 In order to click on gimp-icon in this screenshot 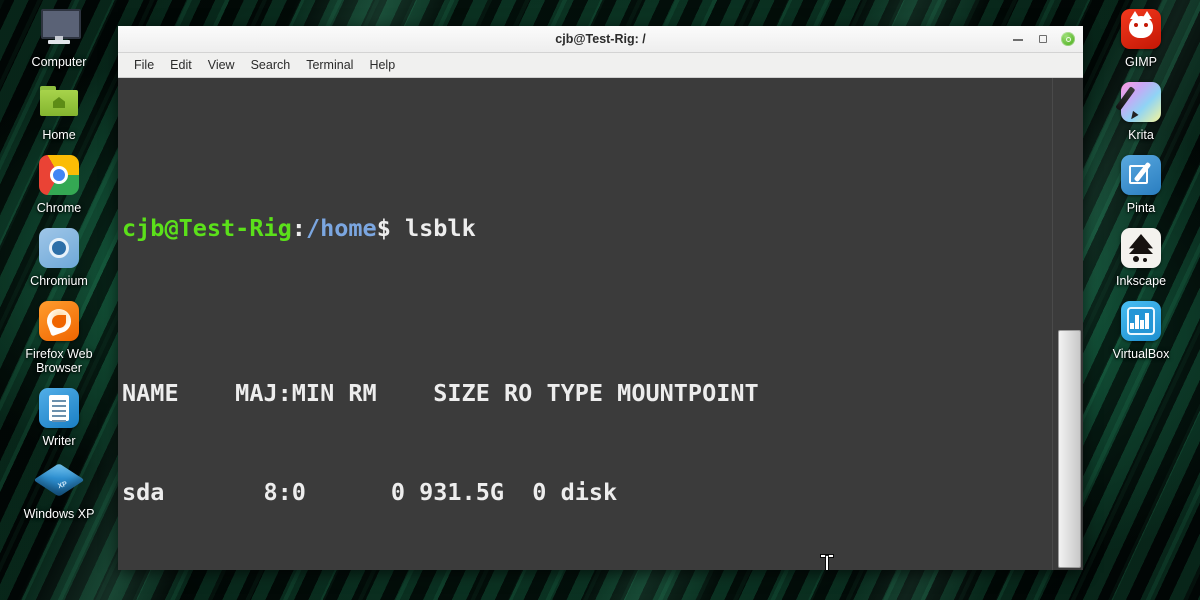, I will do `click(1141, 29)`.